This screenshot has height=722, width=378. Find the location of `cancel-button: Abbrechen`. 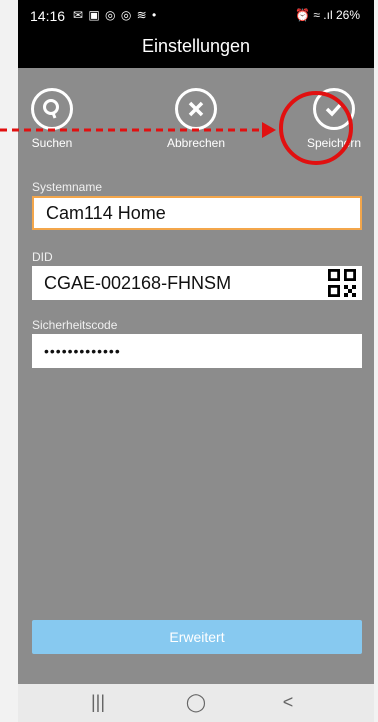

cancel-button: Abbrechen is located at coordinates (196, 119).